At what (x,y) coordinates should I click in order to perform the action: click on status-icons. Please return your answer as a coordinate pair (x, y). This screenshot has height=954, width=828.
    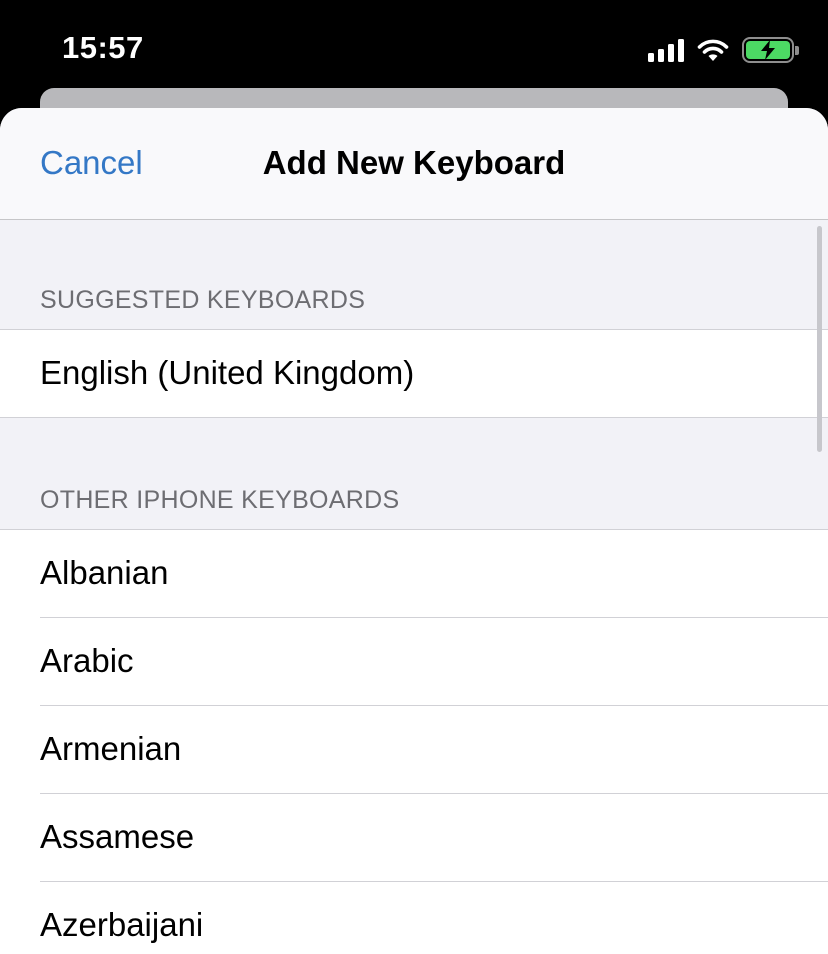
    Looking at the image, I should click on (723, 50).